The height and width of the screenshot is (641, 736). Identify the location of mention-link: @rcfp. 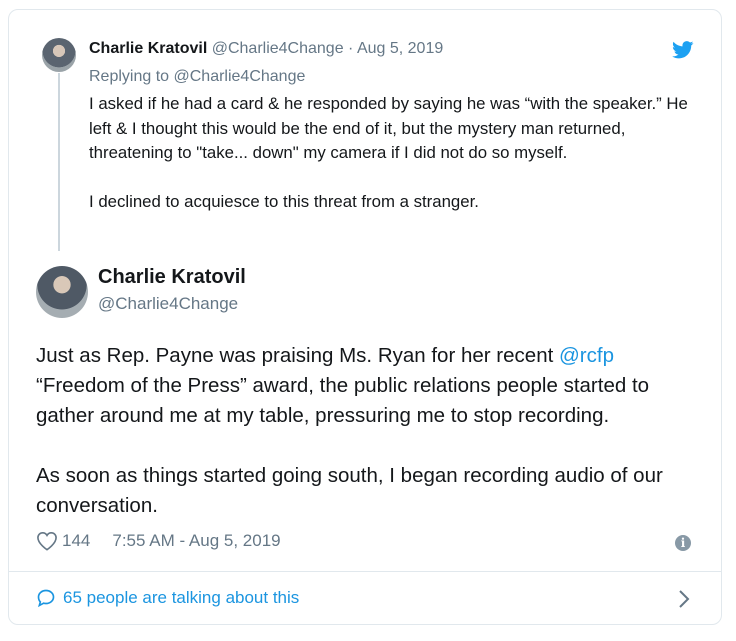
(586, 355).